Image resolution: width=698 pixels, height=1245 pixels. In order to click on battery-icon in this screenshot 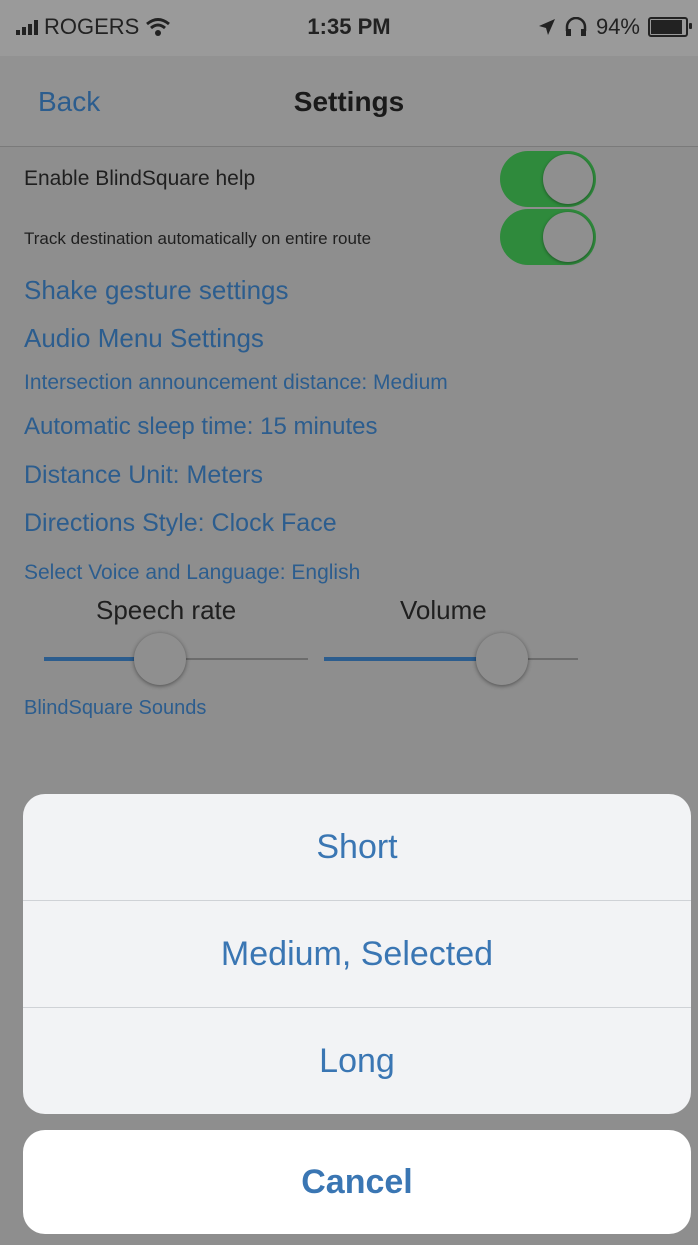, I will do `click(670, 27)`.